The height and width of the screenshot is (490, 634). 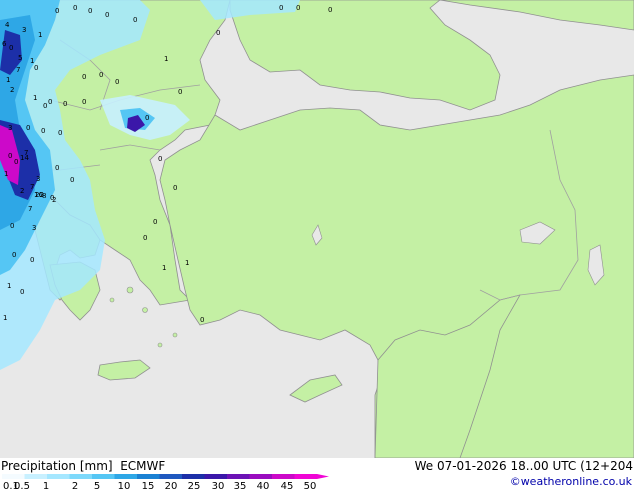 I want to click on legend-label: 35, so click(x=240, y=485).